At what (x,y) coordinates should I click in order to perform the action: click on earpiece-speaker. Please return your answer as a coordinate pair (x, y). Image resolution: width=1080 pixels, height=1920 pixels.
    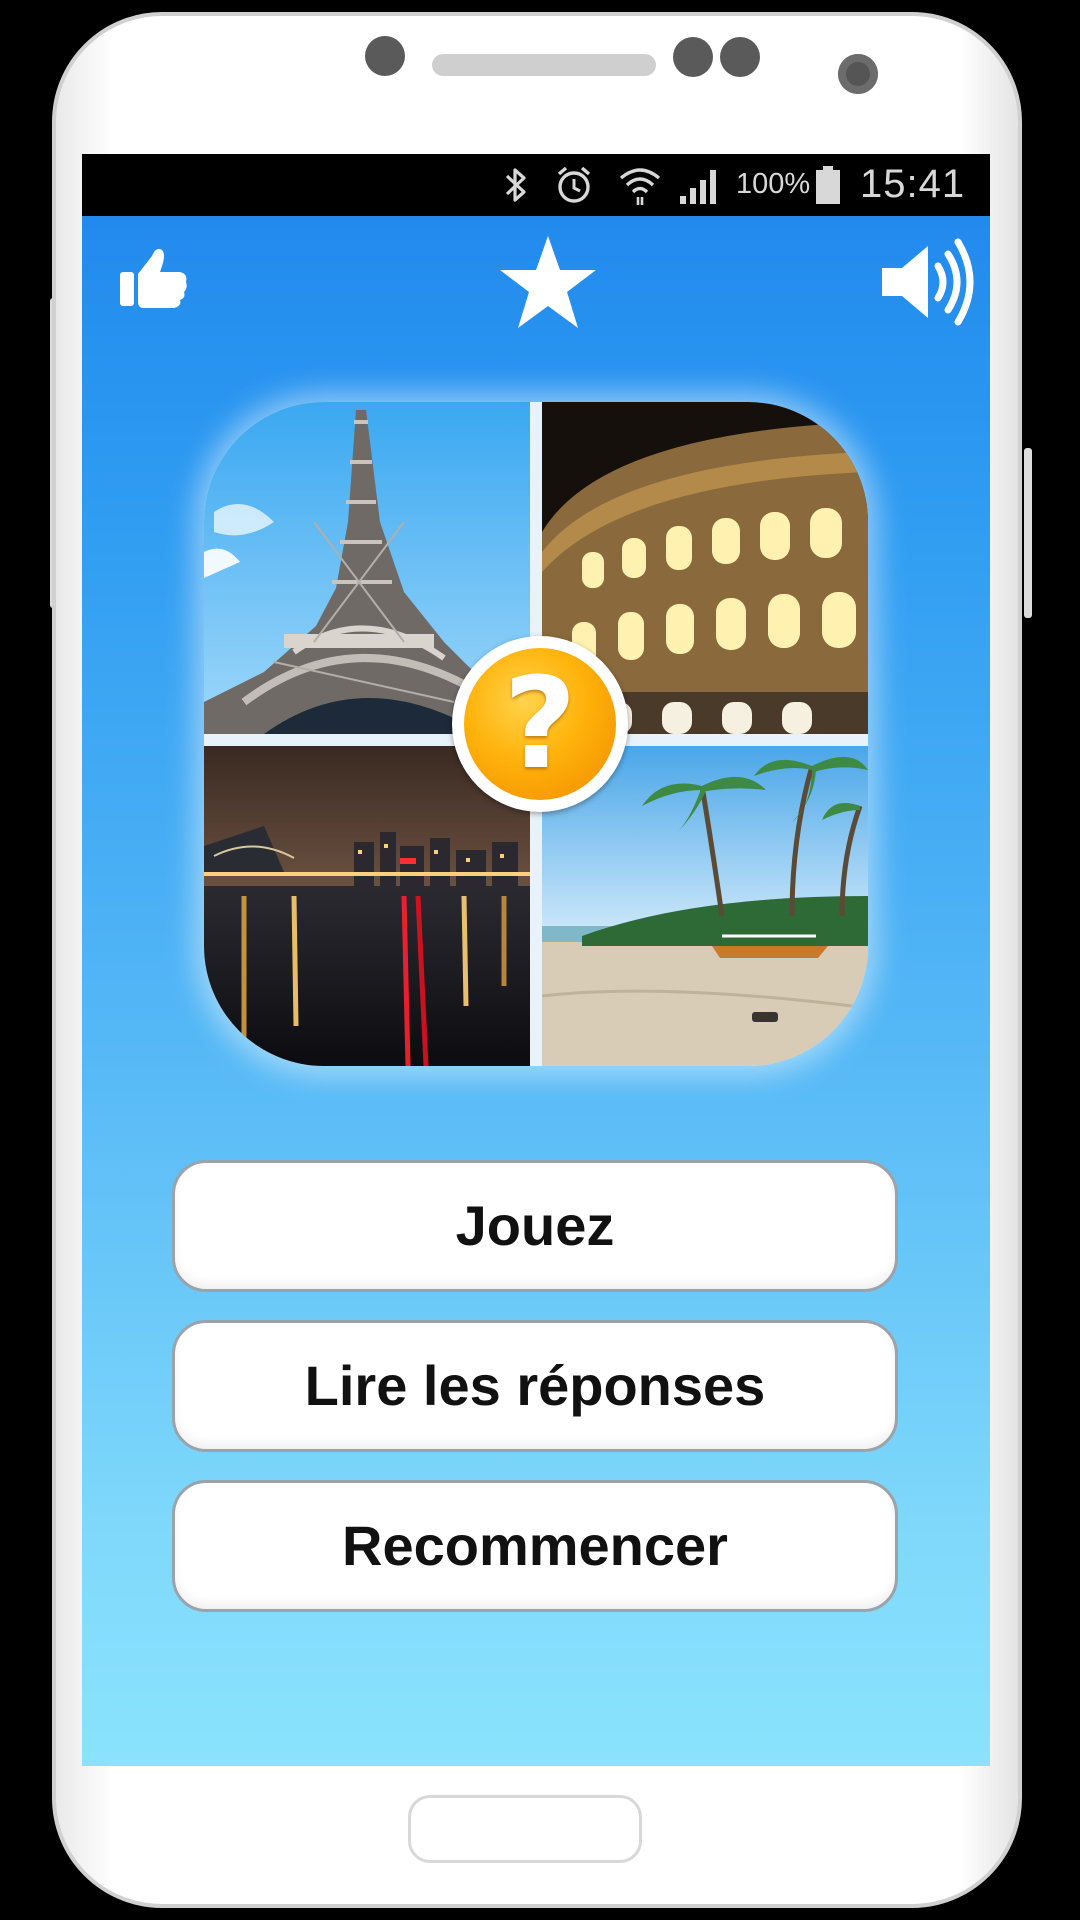
    Looking at the image, I should click on (544, 65).